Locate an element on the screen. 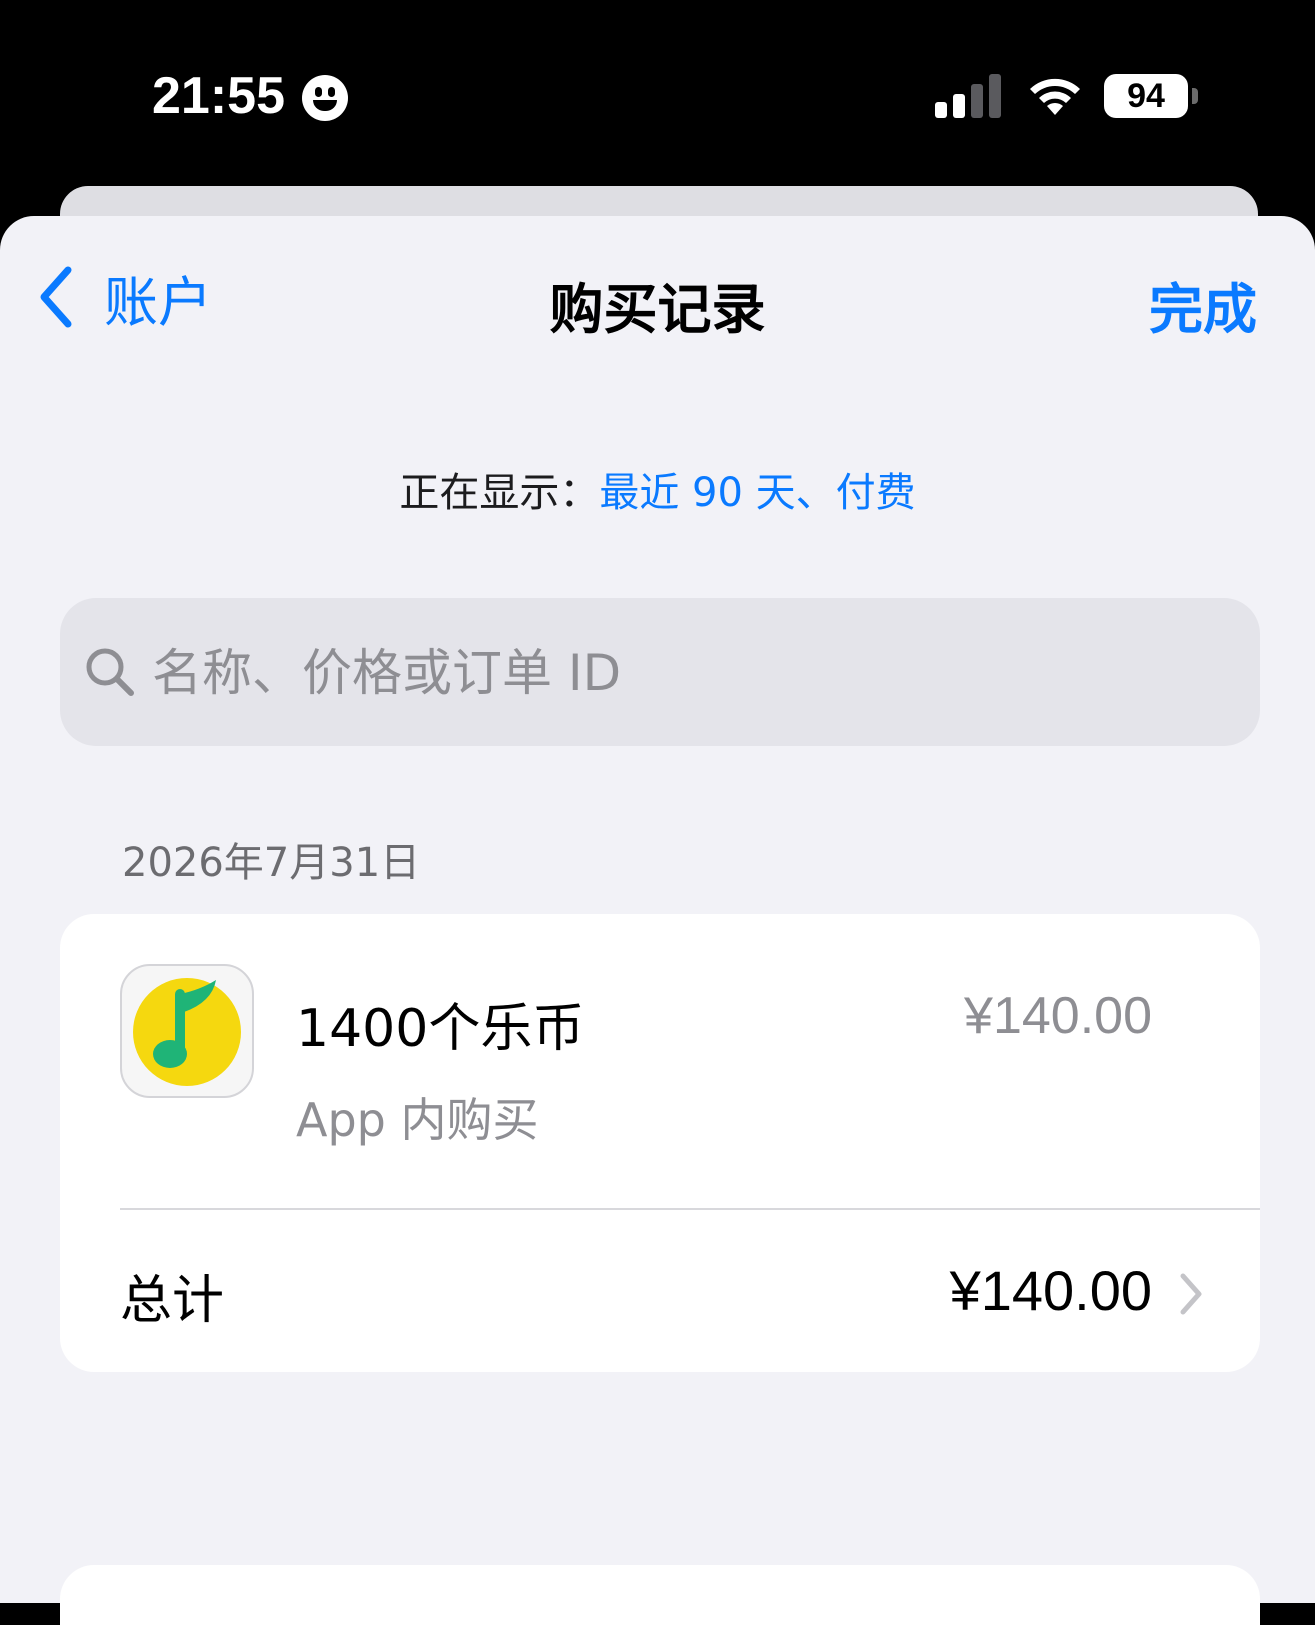 The height and width of the screenshot is (1625, 1315). done-button: 完成 is located at coordinates (1203, 304).